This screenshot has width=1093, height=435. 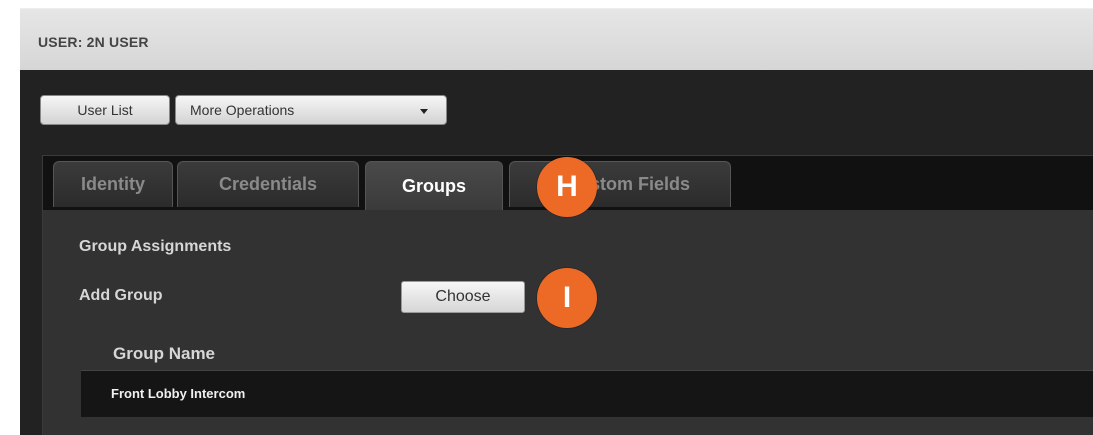 I want to click on table-row: Front Lobby Intercom, so click(x=587, y=393).